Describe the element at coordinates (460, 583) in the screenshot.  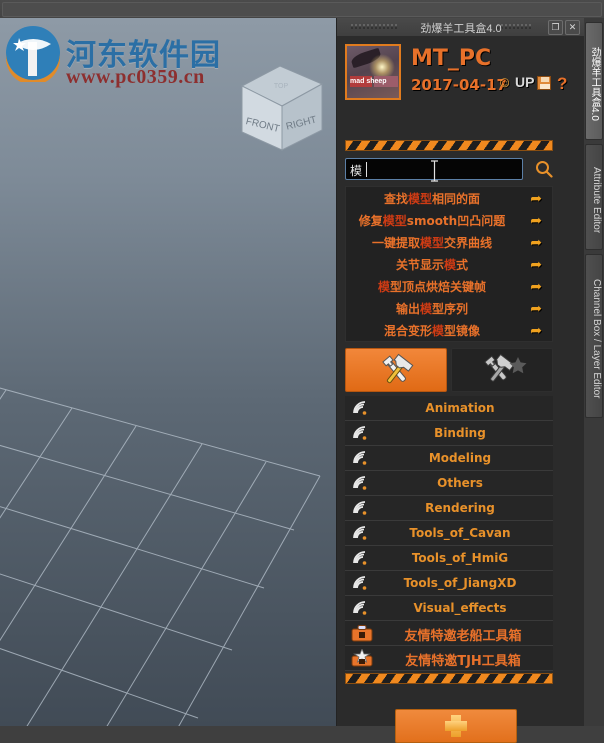
I see `category-label: Tools_of_JiangXD` at that location.